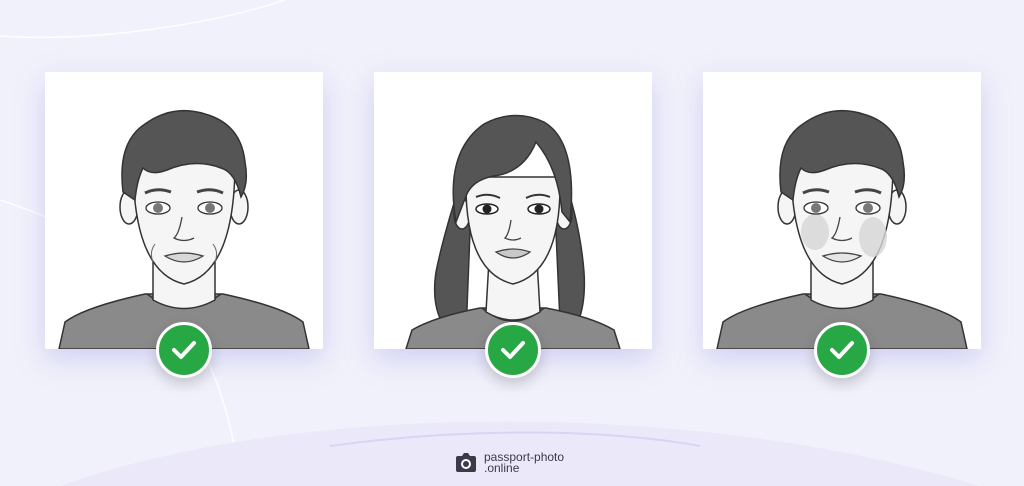 This screenshot has width=1024, height=486. What do you see at coordinates (502, 468) in the screenshot?
I see `logo-line-2: .online` at bounding box center [502, 468].